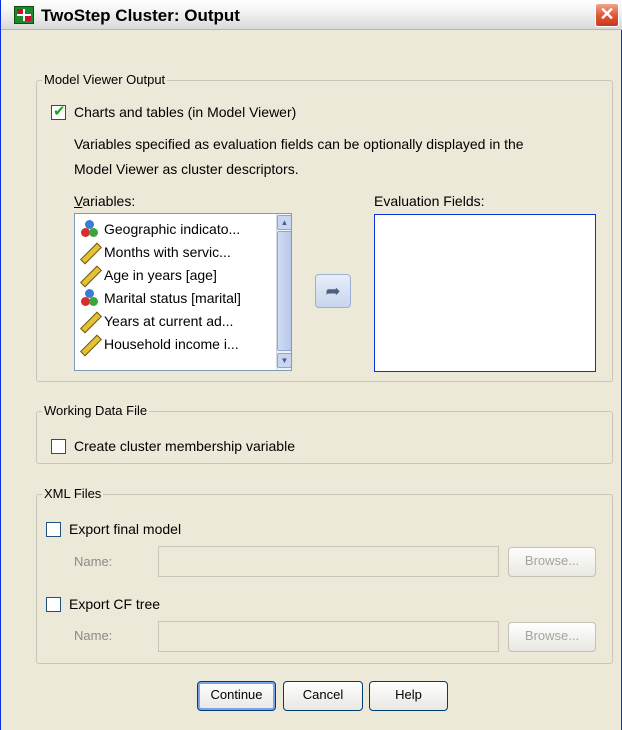 This screenshot has height=730, width=622. I want to click on cluster-membership-option: Create cluster membership variable, so click(173, 446).